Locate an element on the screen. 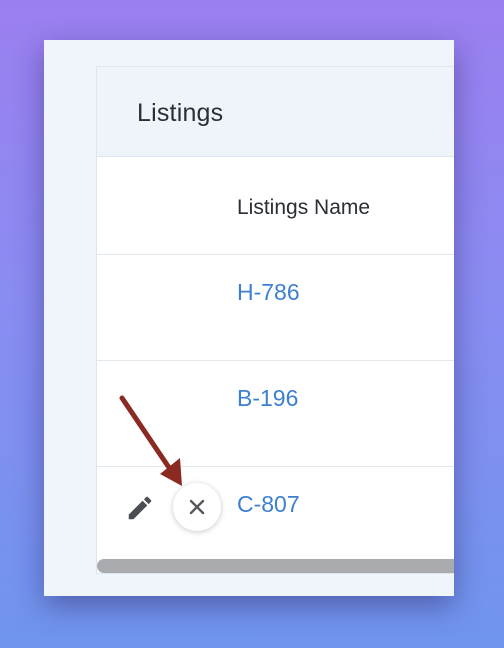 This screenshot has height=648, width=504. table-row: C-807 is located at coordinates (275, 520).